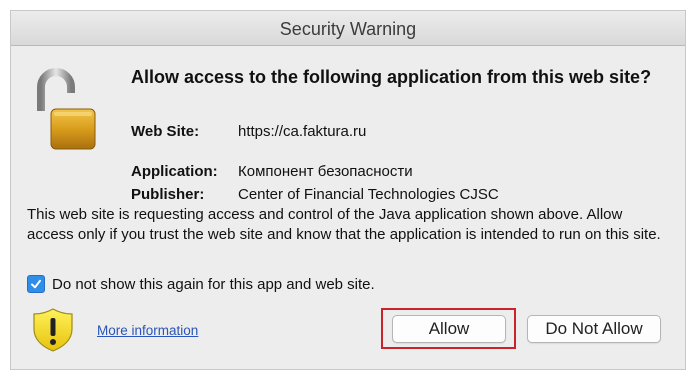 The width and height of the screenshot is (693, 374). Describe the element at coordinates (594, 329) in the screenshot. I see `do-not-allow-button: Do Not Allow` at that location.